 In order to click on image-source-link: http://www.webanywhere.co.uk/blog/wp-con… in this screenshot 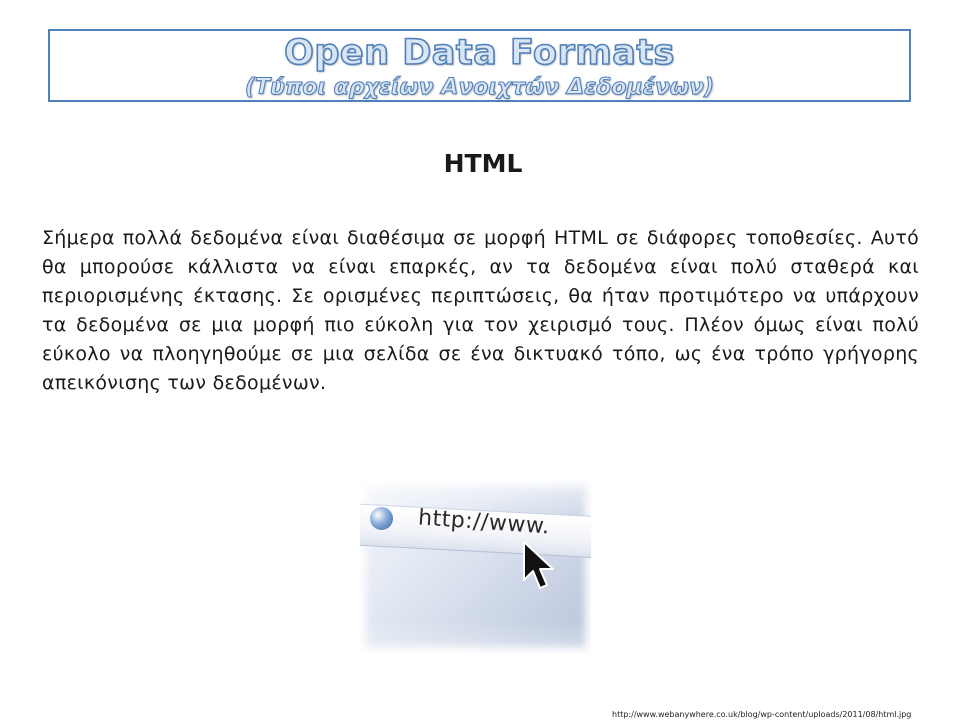, I will do `click(786, 715)`.